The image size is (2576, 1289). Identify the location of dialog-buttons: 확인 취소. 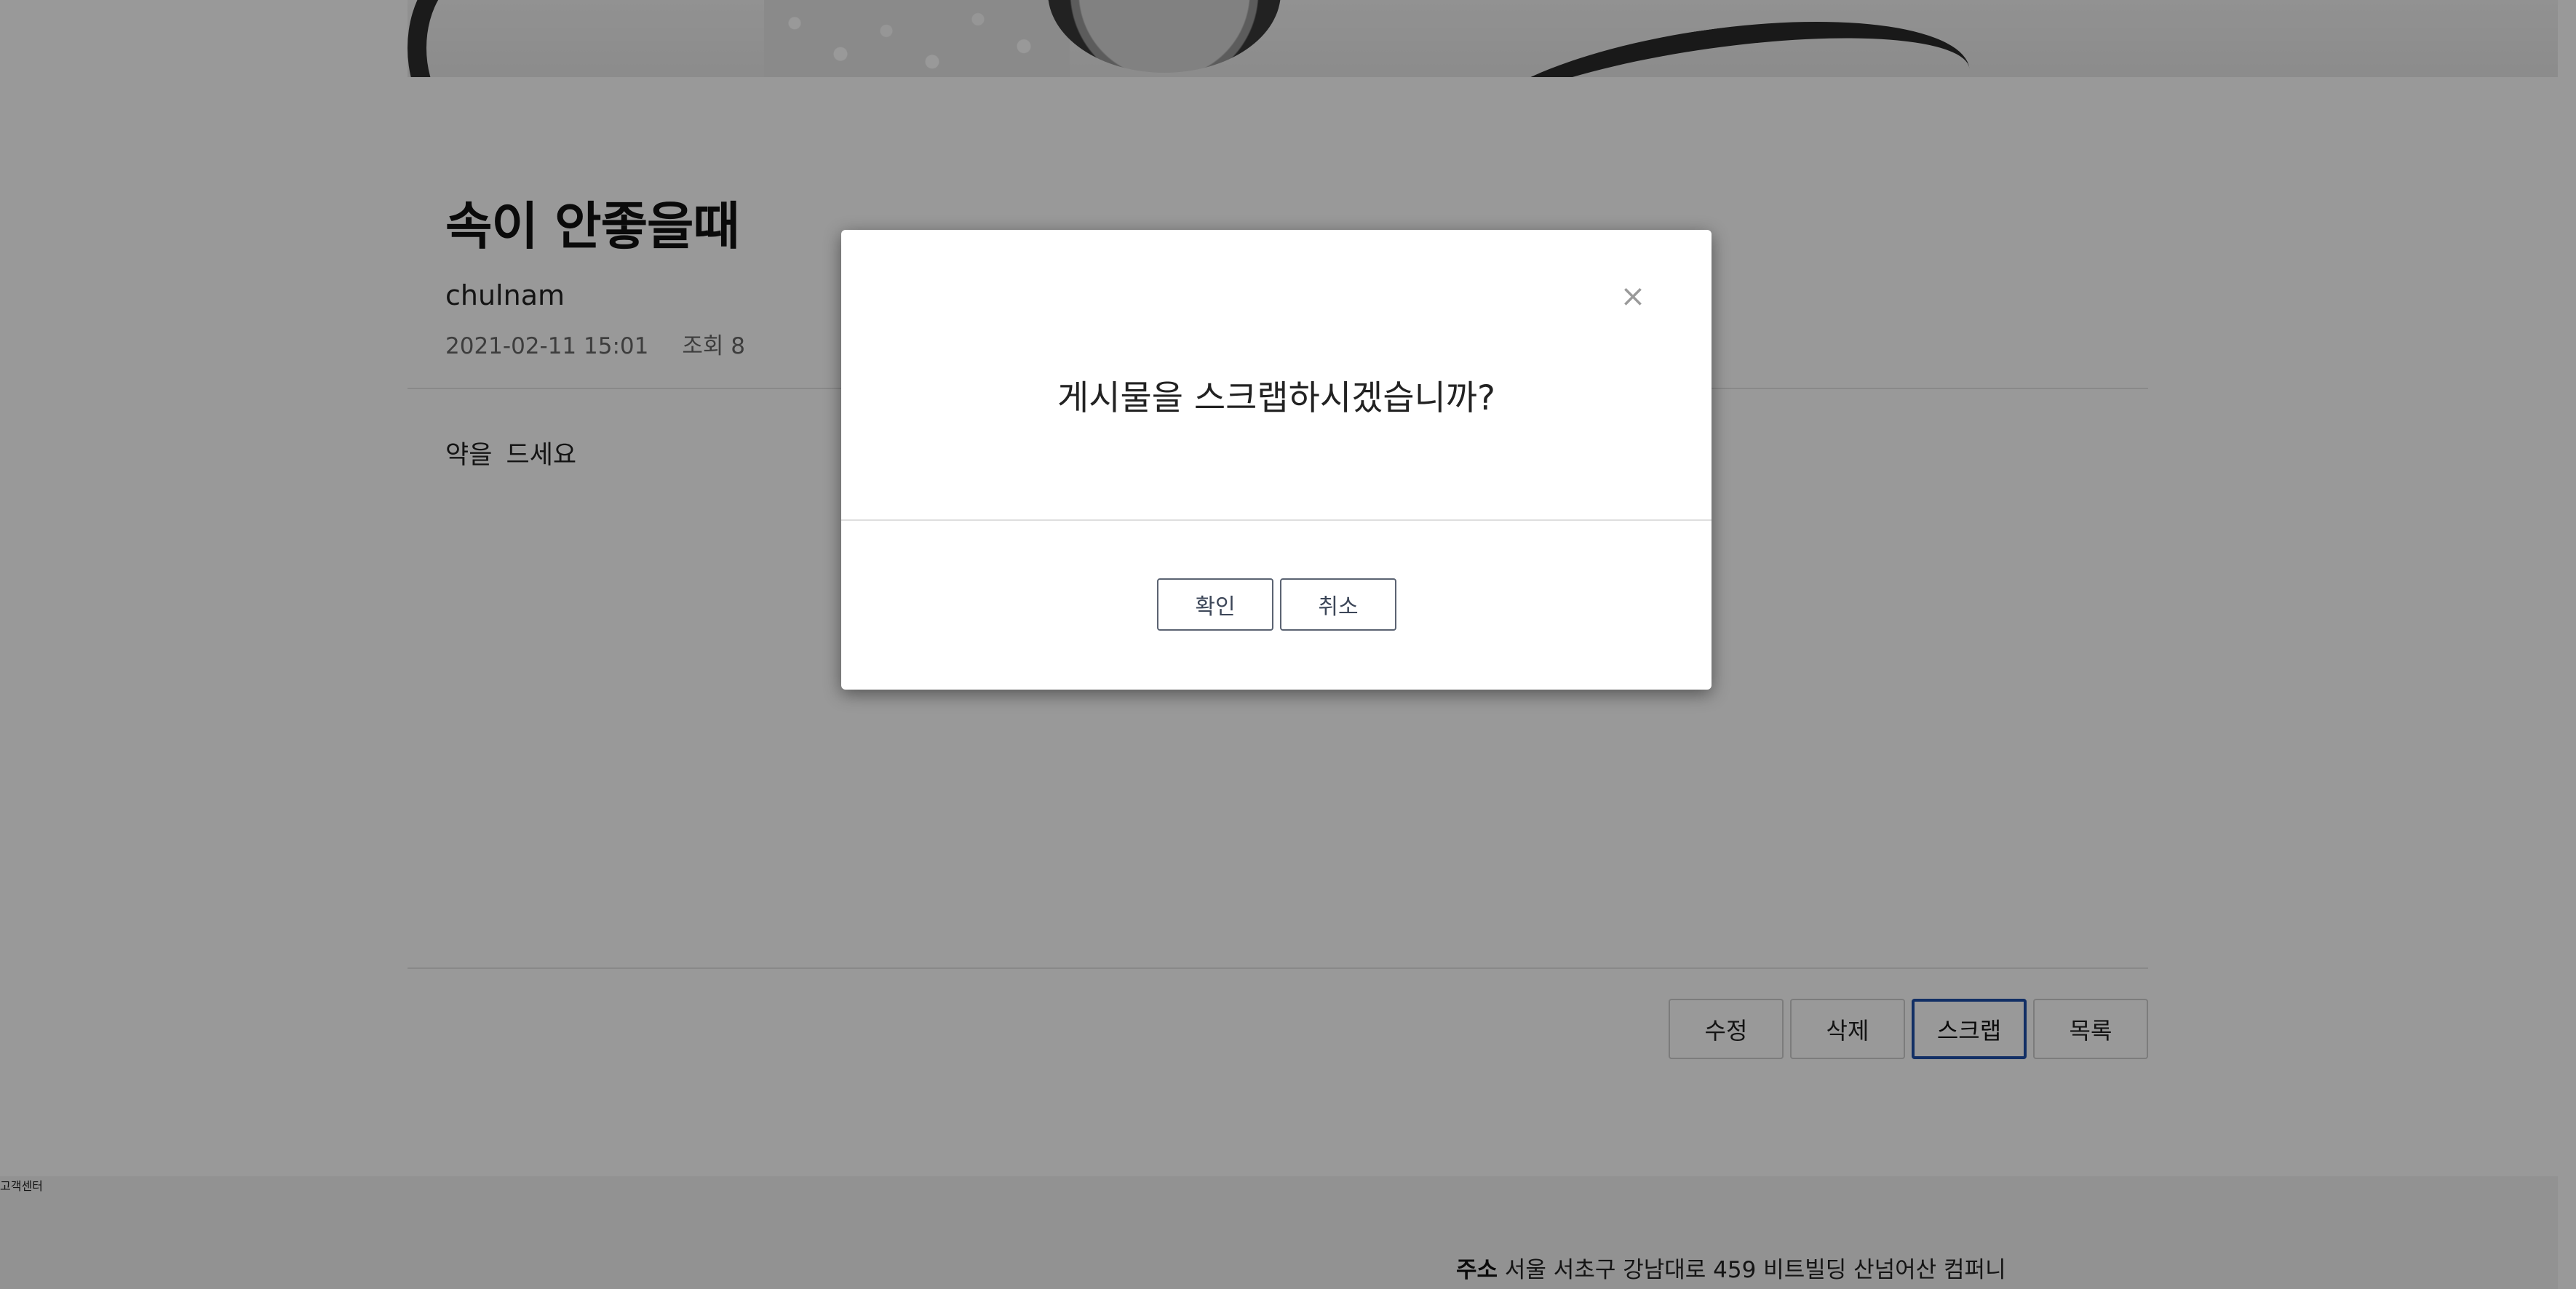
(1276, 604).